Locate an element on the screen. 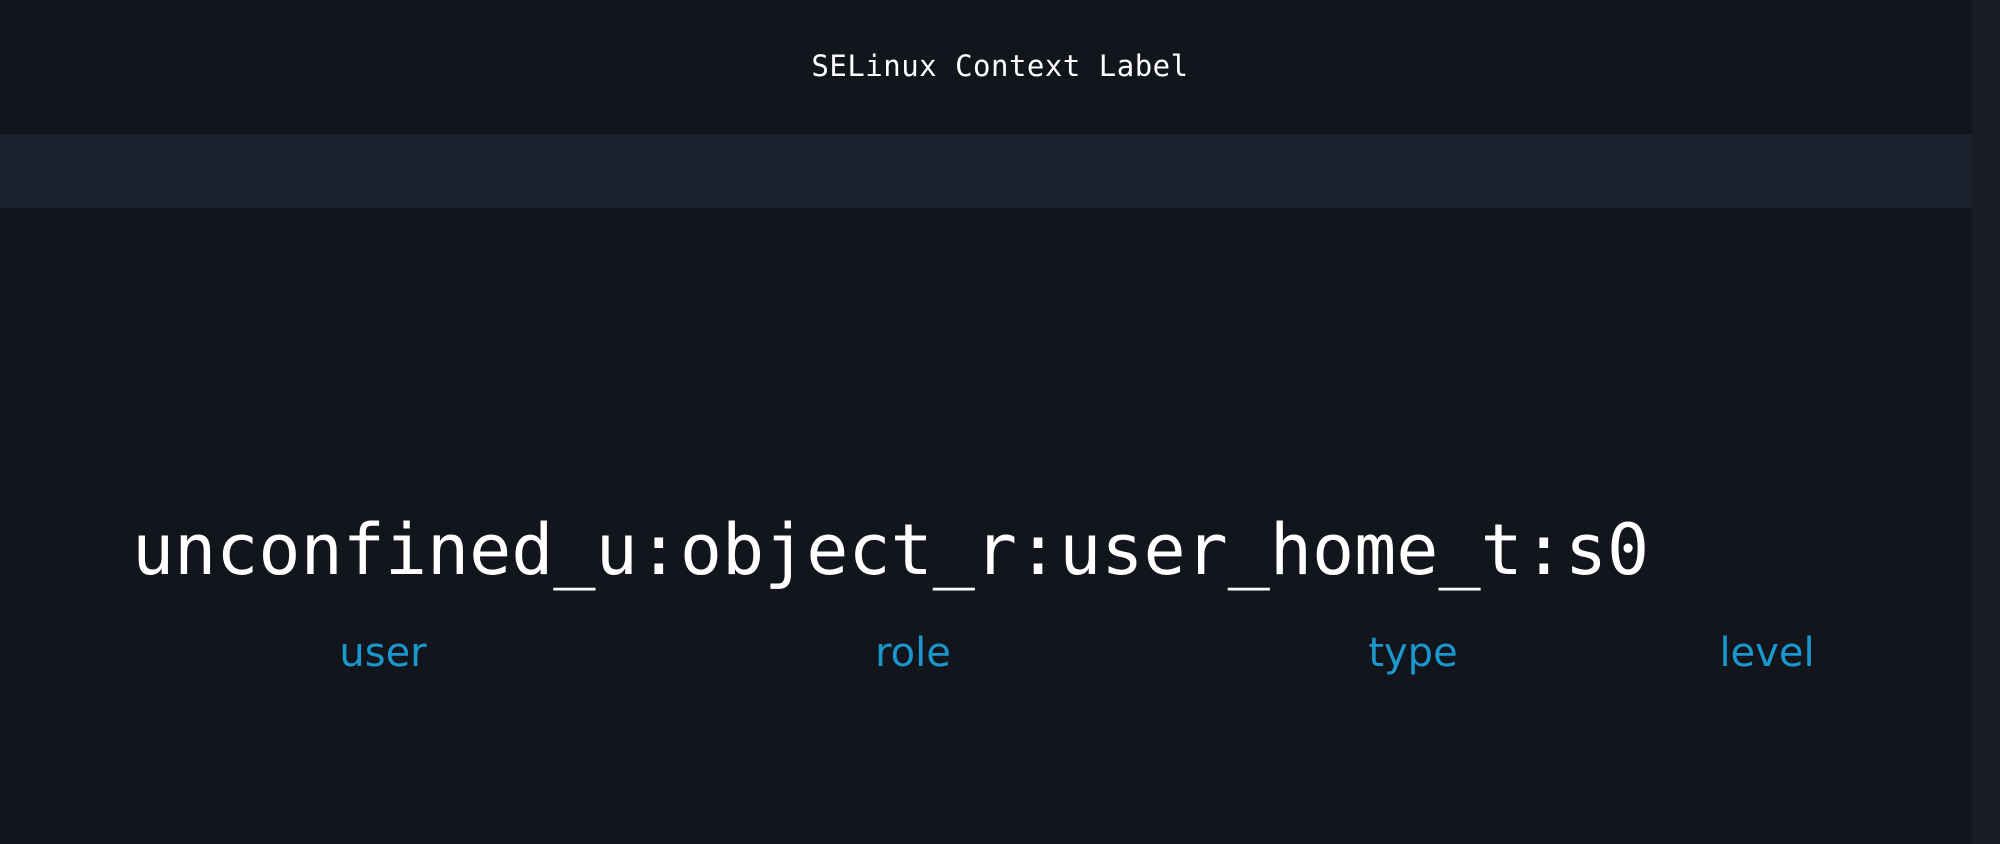 Image resolution: width=2000 pixels, height=844 pixels. field-label-user: user is located at coordinates (383, 653).